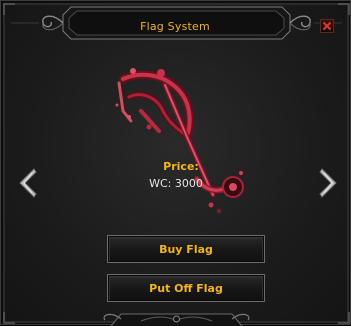 The image size is (351, 326). I want to click on put-off-flag-label: Put Off Flag, so click(186, 288).